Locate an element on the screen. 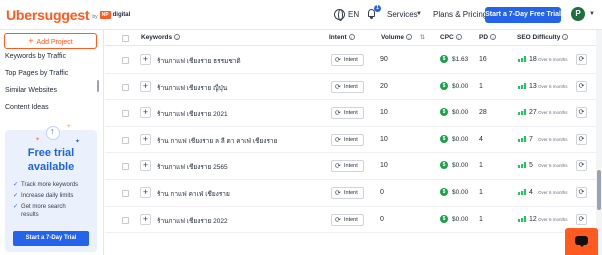 This screenshot has width=602, height=255. language-selector: EN is located at coordinates (353, 14).